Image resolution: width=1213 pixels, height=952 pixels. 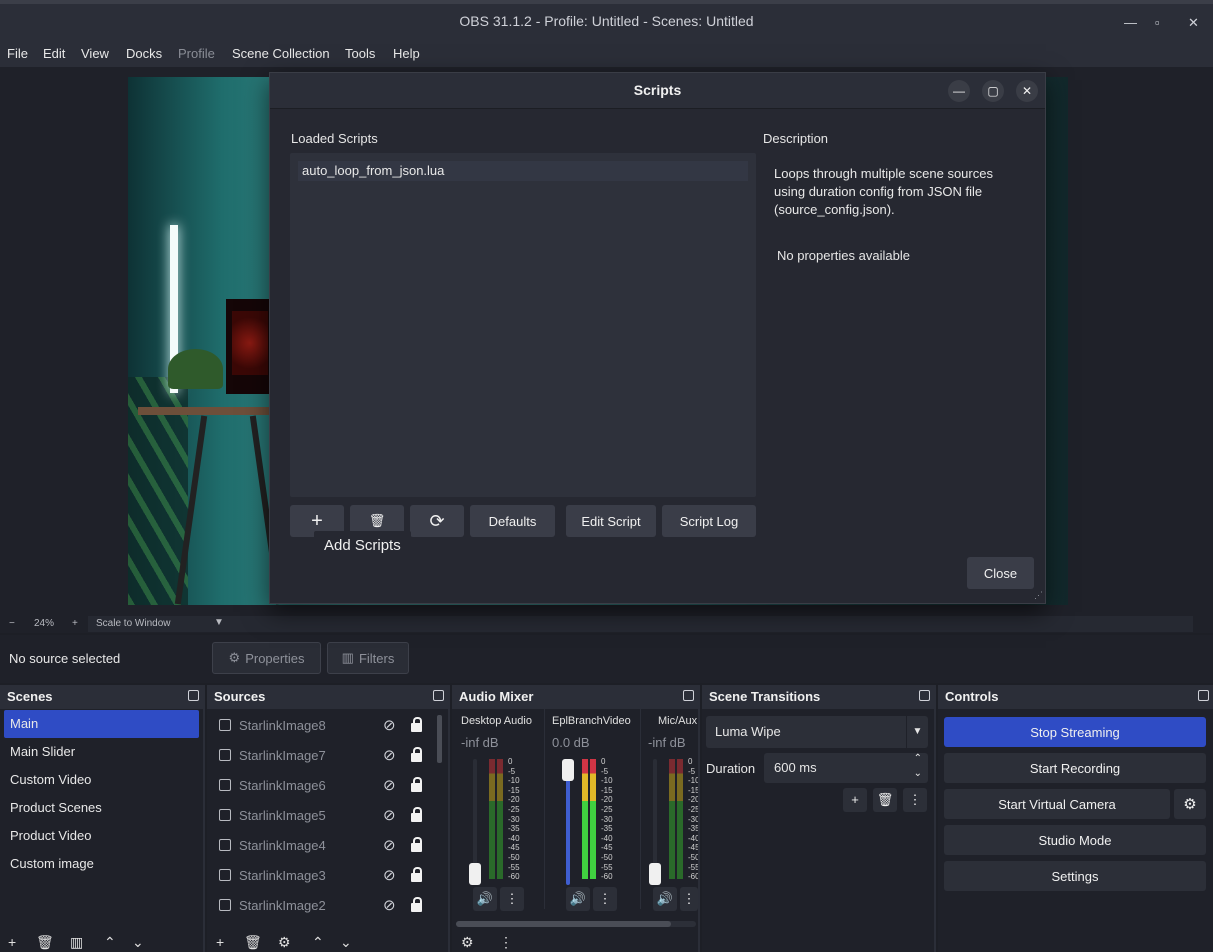 I want to click on zoom-in-button: +, so click(x=75, y=623).